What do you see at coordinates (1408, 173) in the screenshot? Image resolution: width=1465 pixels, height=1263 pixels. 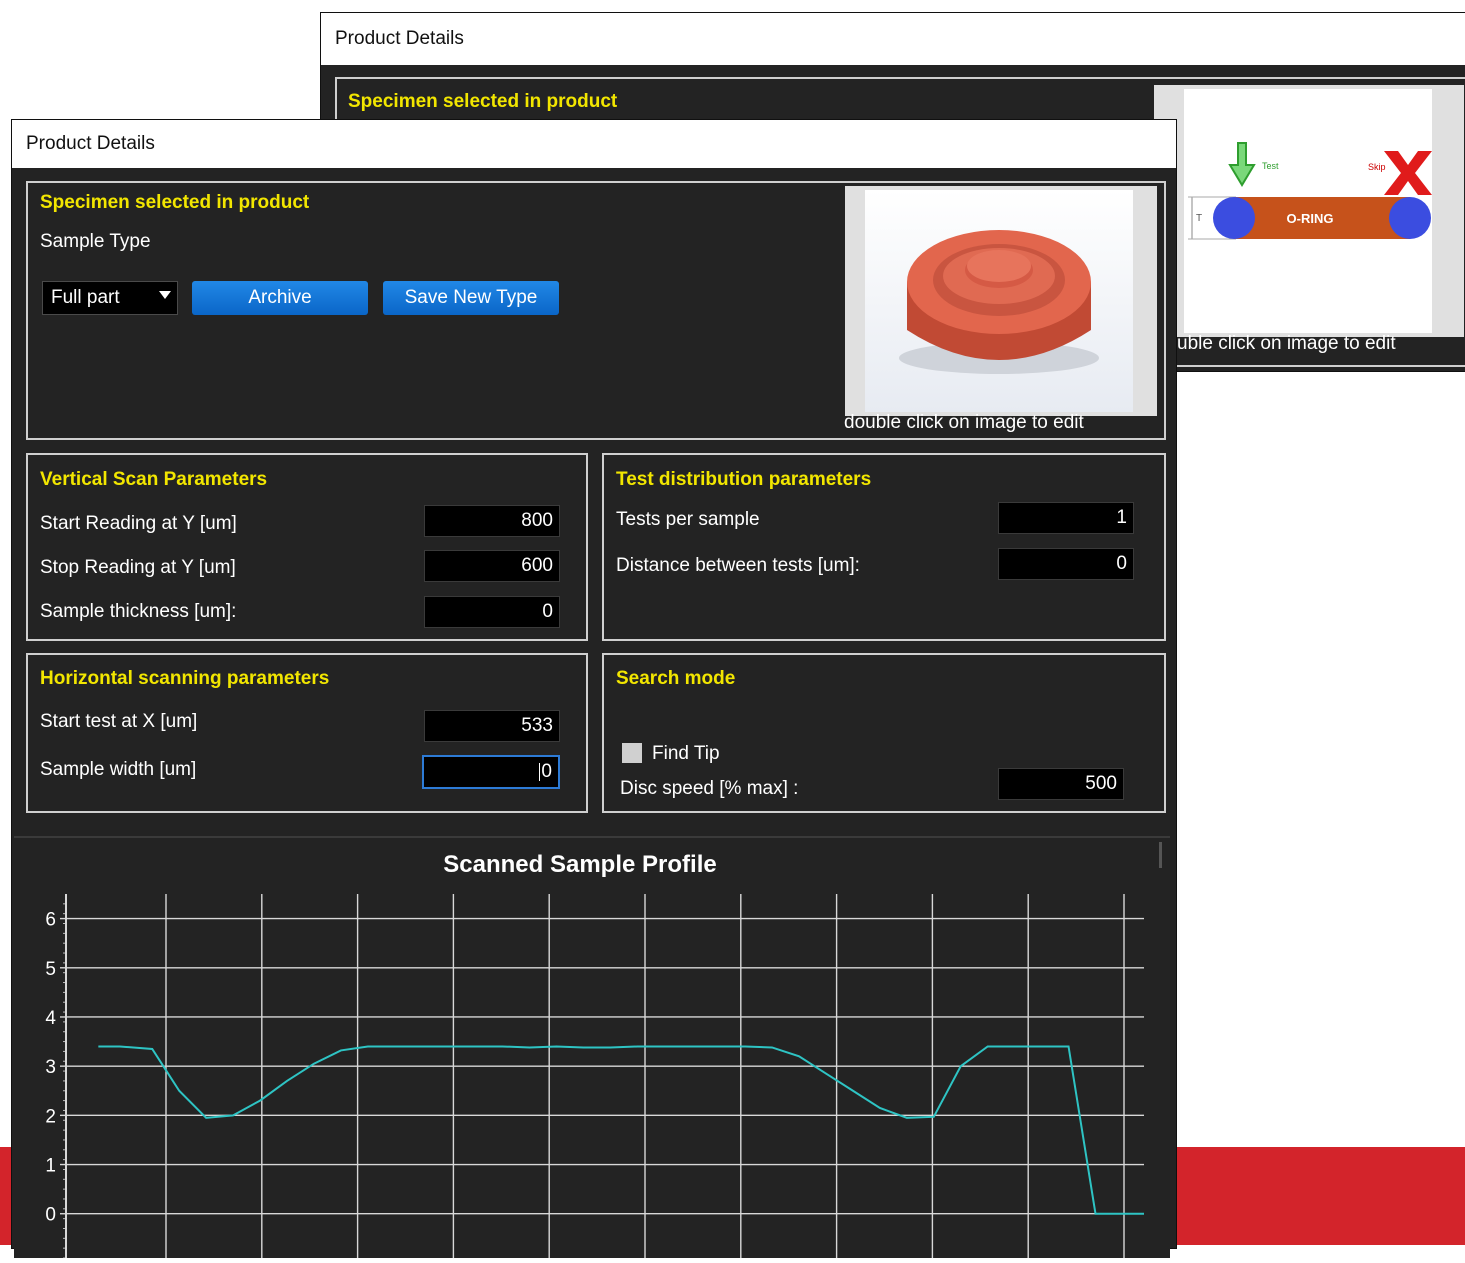 I see `skip-x-icon` at bounding box center [1408, 173].